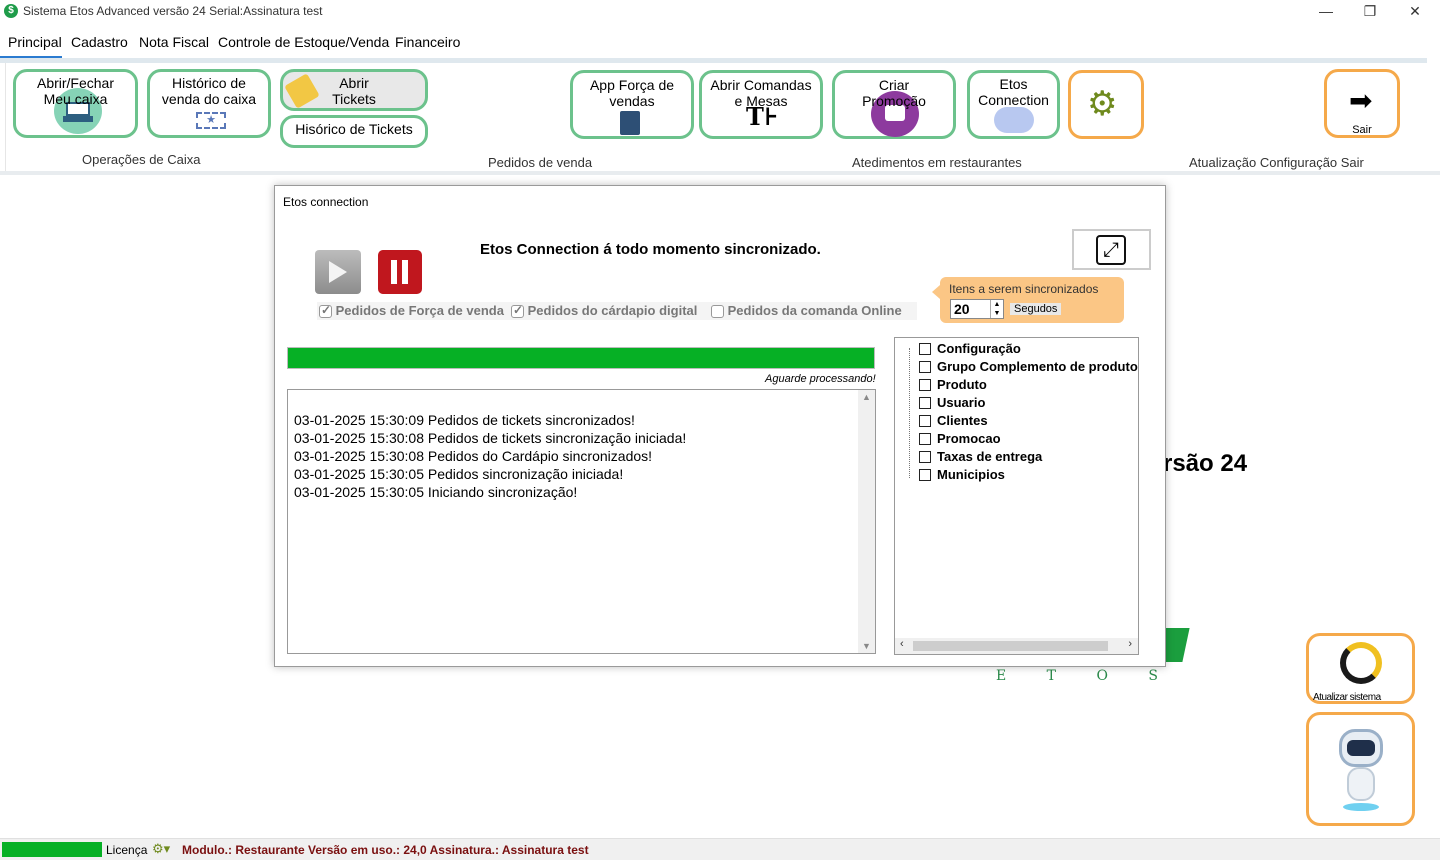 The height and width of the screenshot is (860, 1440). I want to click on version-banner: rsão 24, so click(1205, 463).